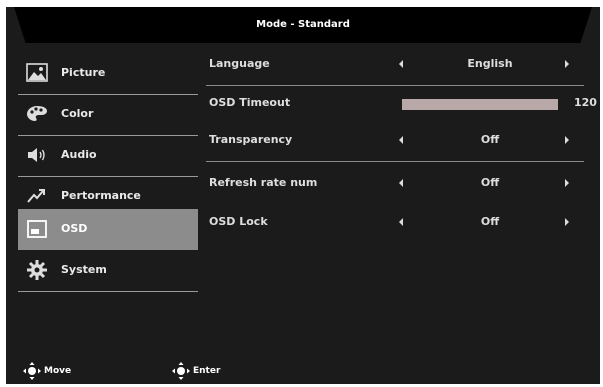  What do you see at coordinates (36, 196) in the screenshot?
I see `performance-icon` at bounding box center [36, 196].